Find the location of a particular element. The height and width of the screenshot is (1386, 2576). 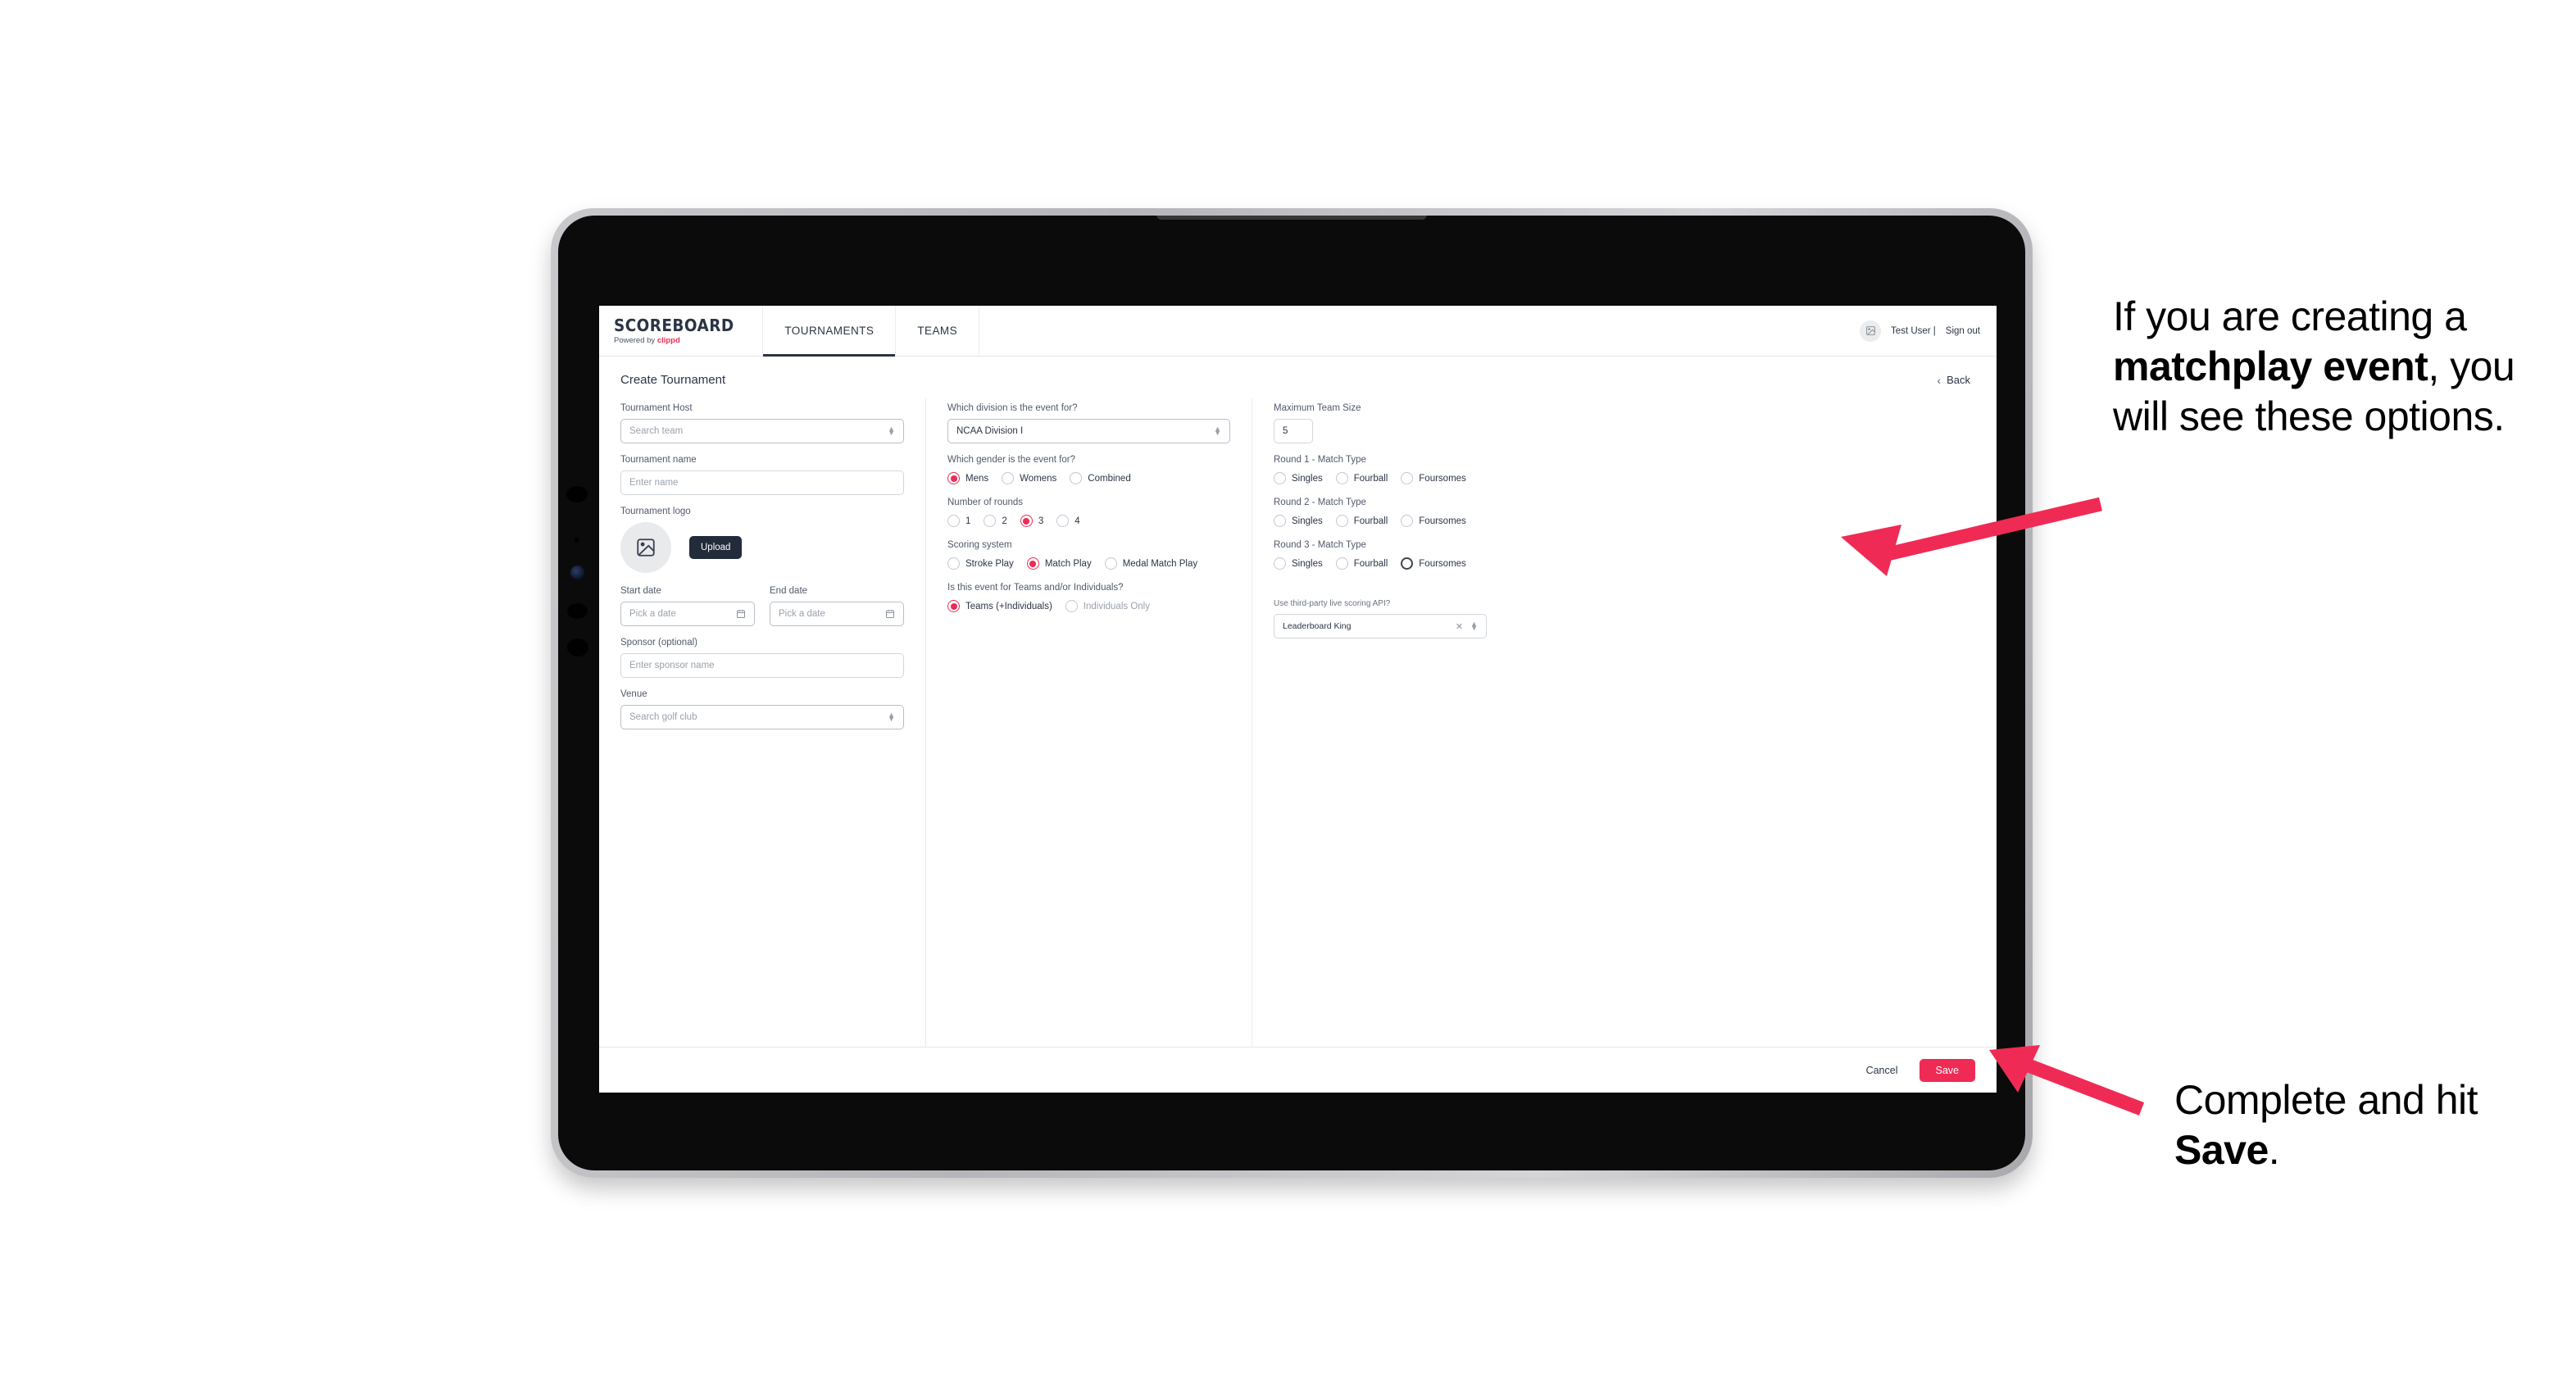

radio-round-2-singles: Singles is located at coordinates (1298, 521).